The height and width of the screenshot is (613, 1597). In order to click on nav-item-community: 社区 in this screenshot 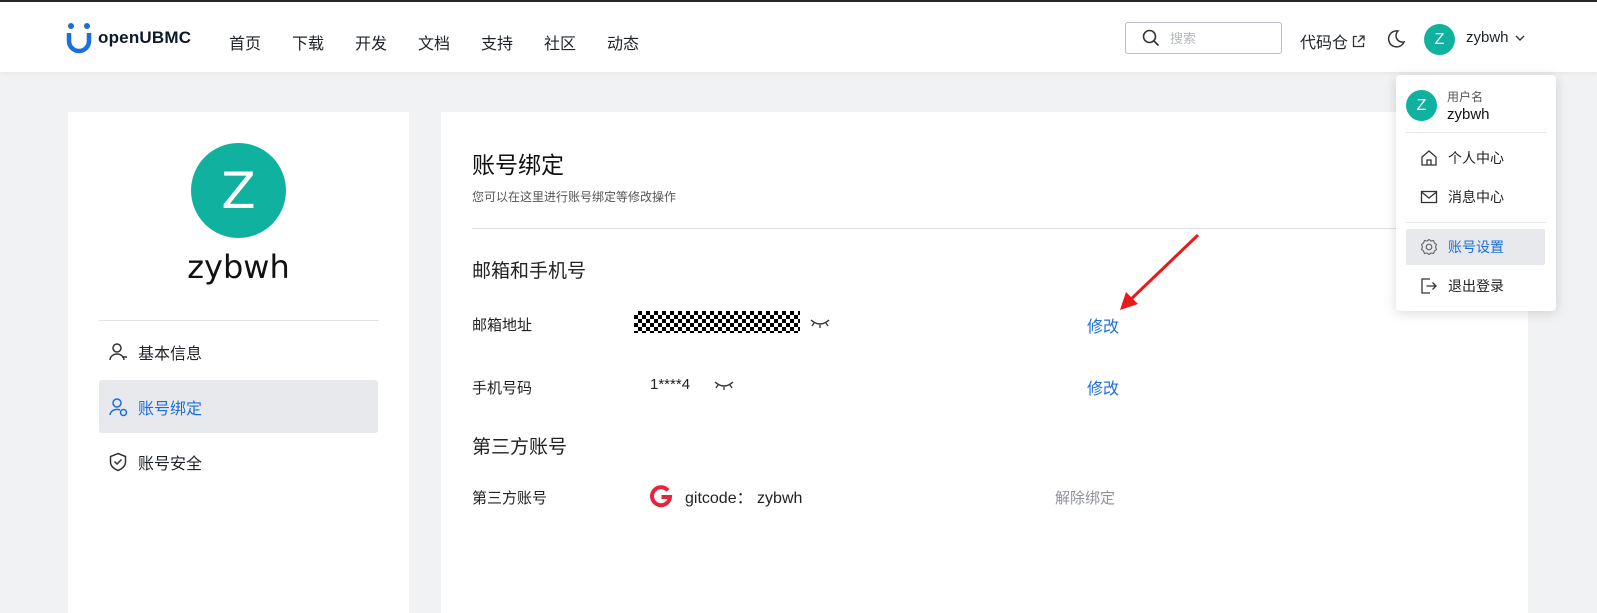, I will do `click(575, 42)`.